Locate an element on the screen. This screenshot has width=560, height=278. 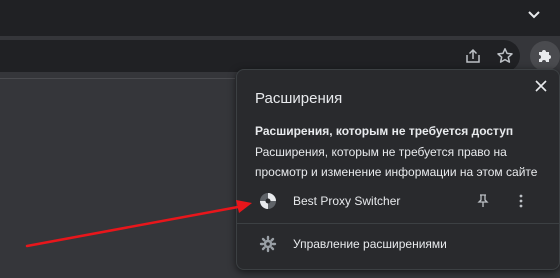
extension-menu-button is located at coordinates (521, 201).